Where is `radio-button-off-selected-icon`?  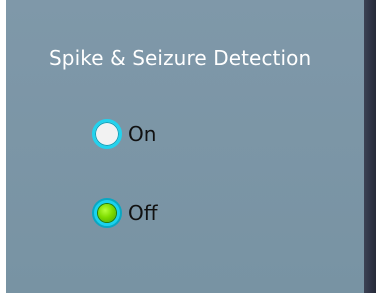 radio-button-off-selected-icon is located at coordinates (107, 213).